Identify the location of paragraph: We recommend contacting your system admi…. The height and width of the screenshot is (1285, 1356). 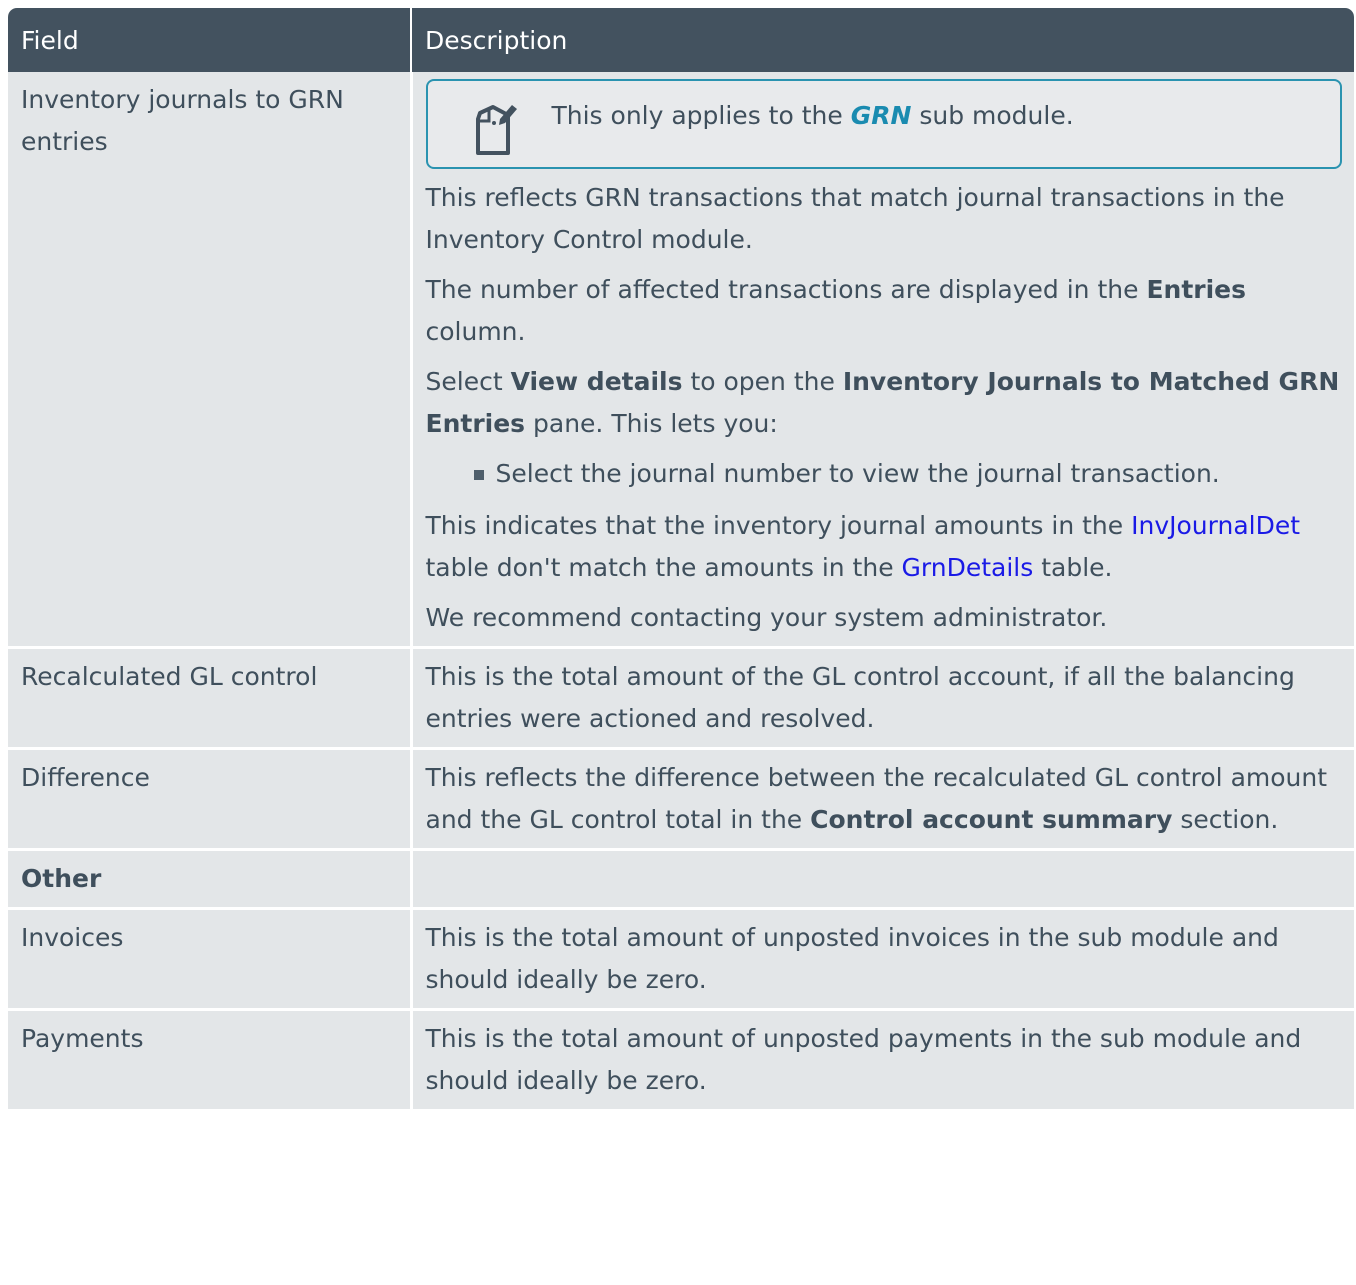
(766, 617).